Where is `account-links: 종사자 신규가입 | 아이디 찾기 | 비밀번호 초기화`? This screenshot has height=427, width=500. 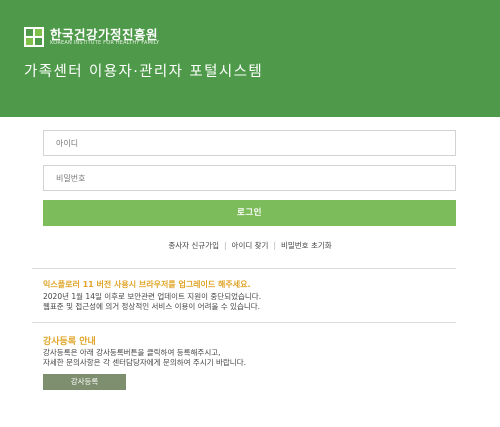 account-links: 종사자 신규가입 | 아이디 찾기 | 비밀번호 초기화 is located at coordinates (250, 245).